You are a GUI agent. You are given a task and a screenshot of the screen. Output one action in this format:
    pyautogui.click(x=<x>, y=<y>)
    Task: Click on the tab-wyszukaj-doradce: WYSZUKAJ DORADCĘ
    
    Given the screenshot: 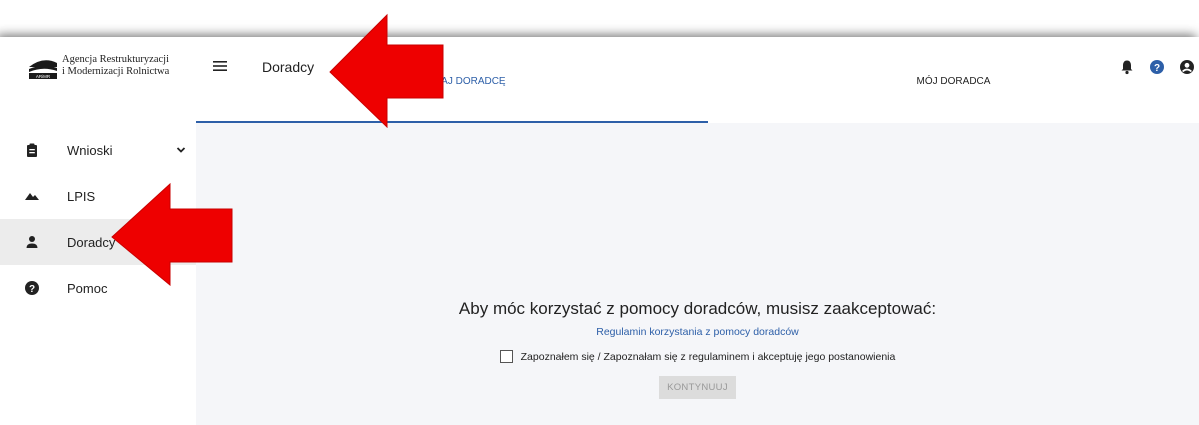 What is the action you would take?
    pyautogui.click(x=452, y=97)
    